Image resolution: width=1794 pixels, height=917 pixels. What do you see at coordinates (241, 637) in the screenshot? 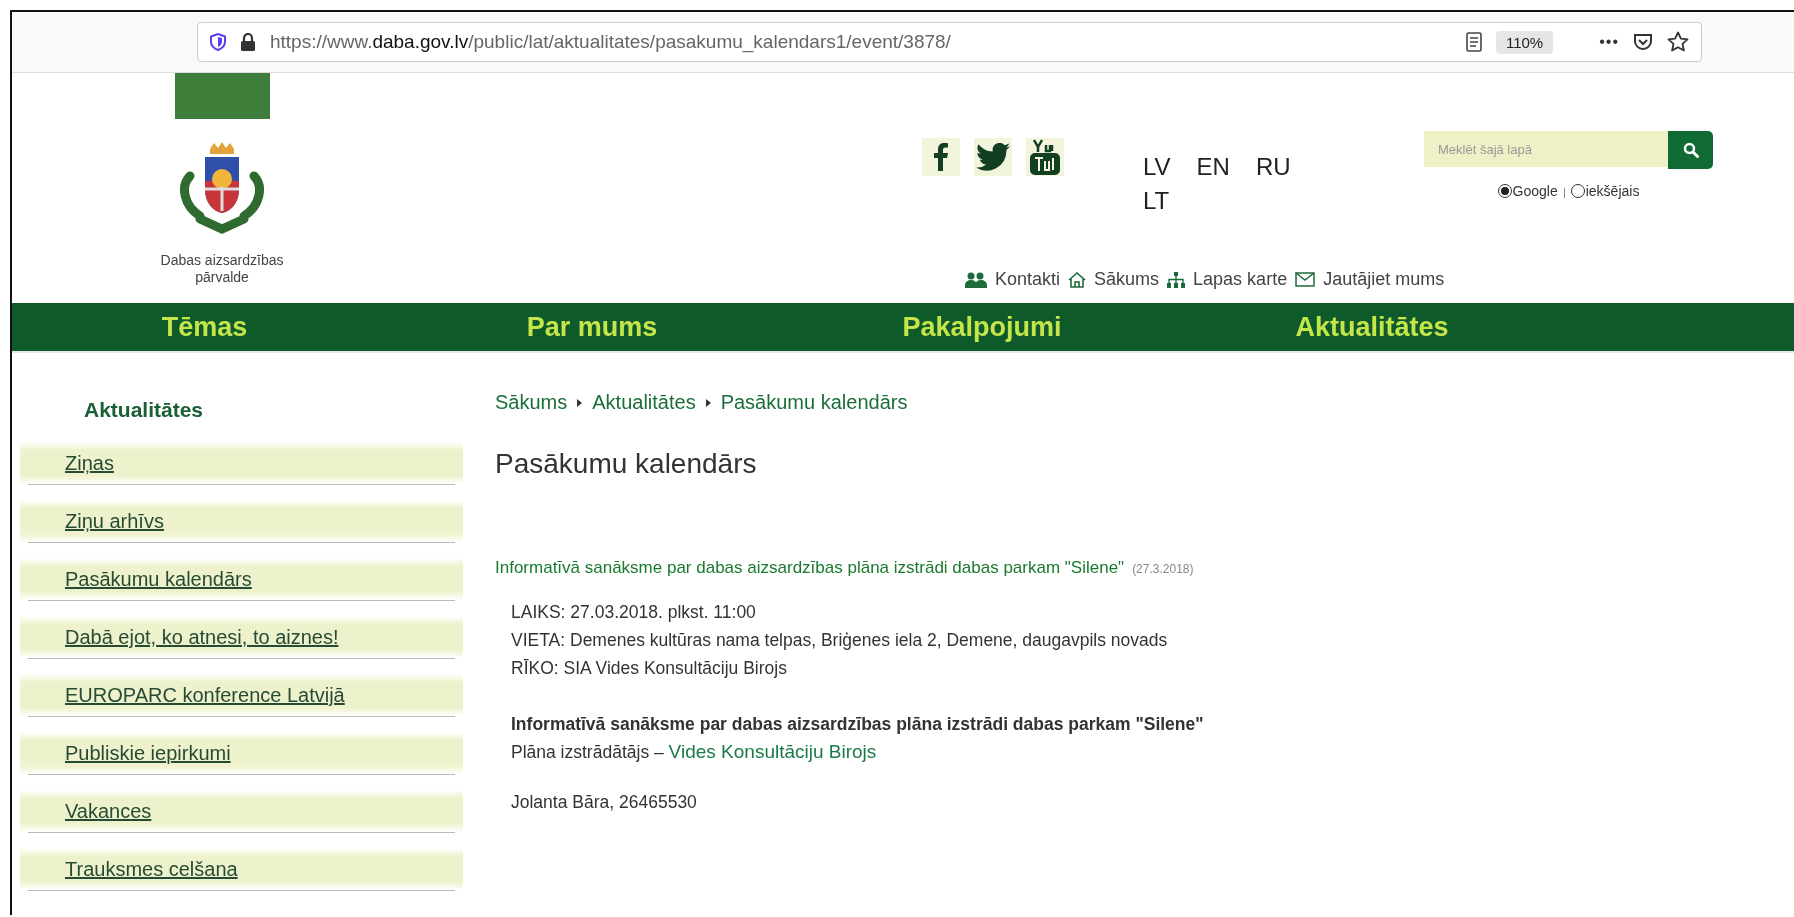
I see `sidebar-item: Dabā ejot, ko atnesi, to aiznes!` at bounding box center [241, 637].